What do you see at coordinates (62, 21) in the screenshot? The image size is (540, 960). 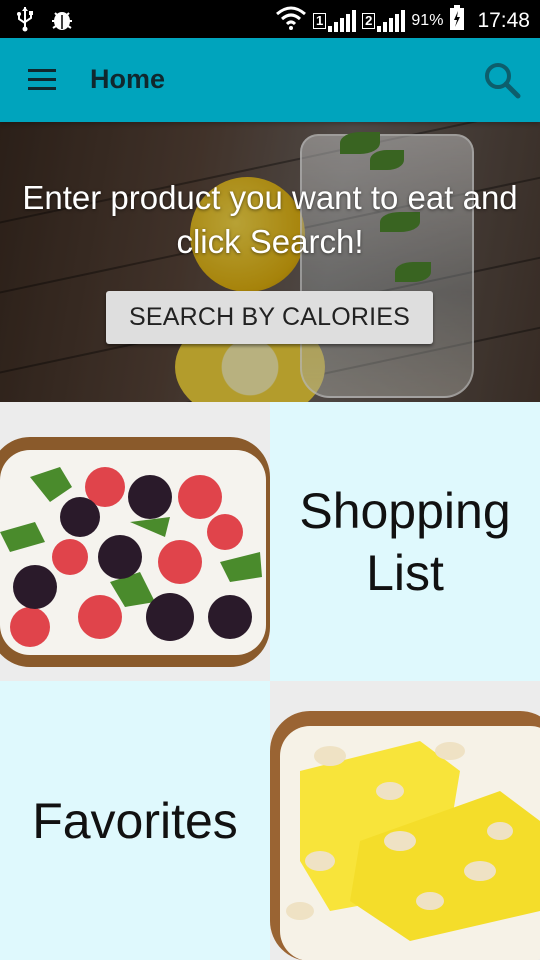 I see `bug-icon` at bounding box center [62, 21].